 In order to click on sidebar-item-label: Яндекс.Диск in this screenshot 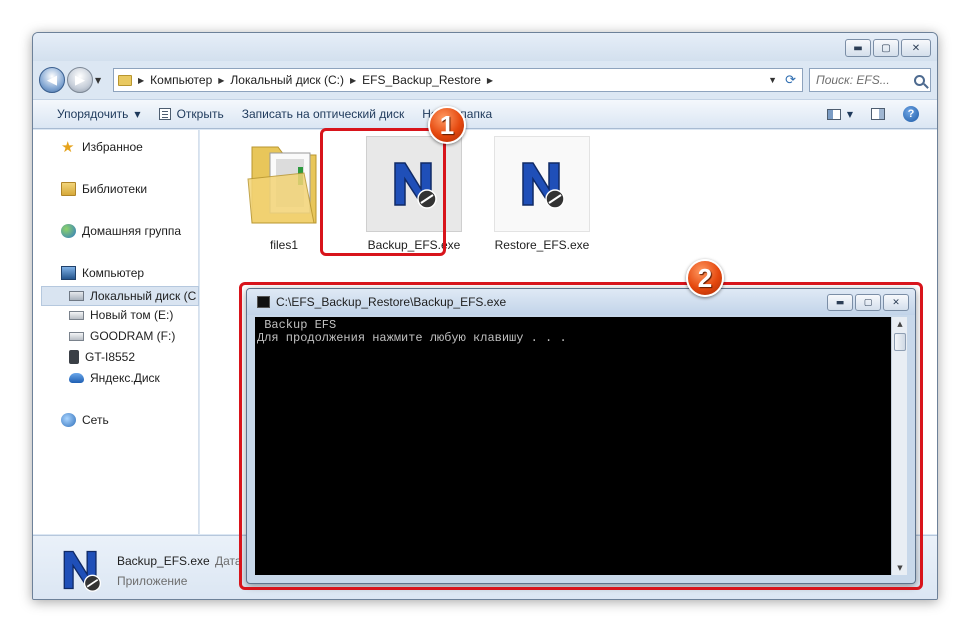, I will do `click(125, 378)`.